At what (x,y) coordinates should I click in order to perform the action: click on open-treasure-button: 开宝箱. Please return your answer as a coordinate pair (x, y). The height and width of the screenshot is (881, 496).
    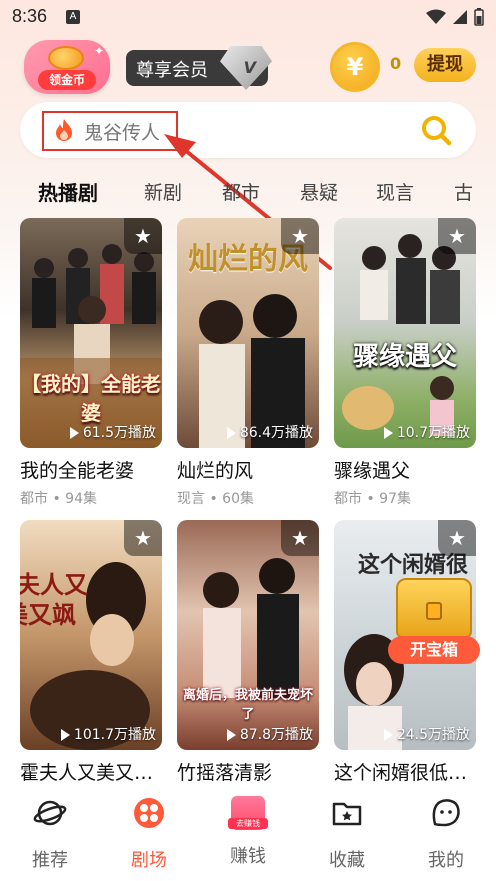
    Looking at the image, I should click on (434, 650).